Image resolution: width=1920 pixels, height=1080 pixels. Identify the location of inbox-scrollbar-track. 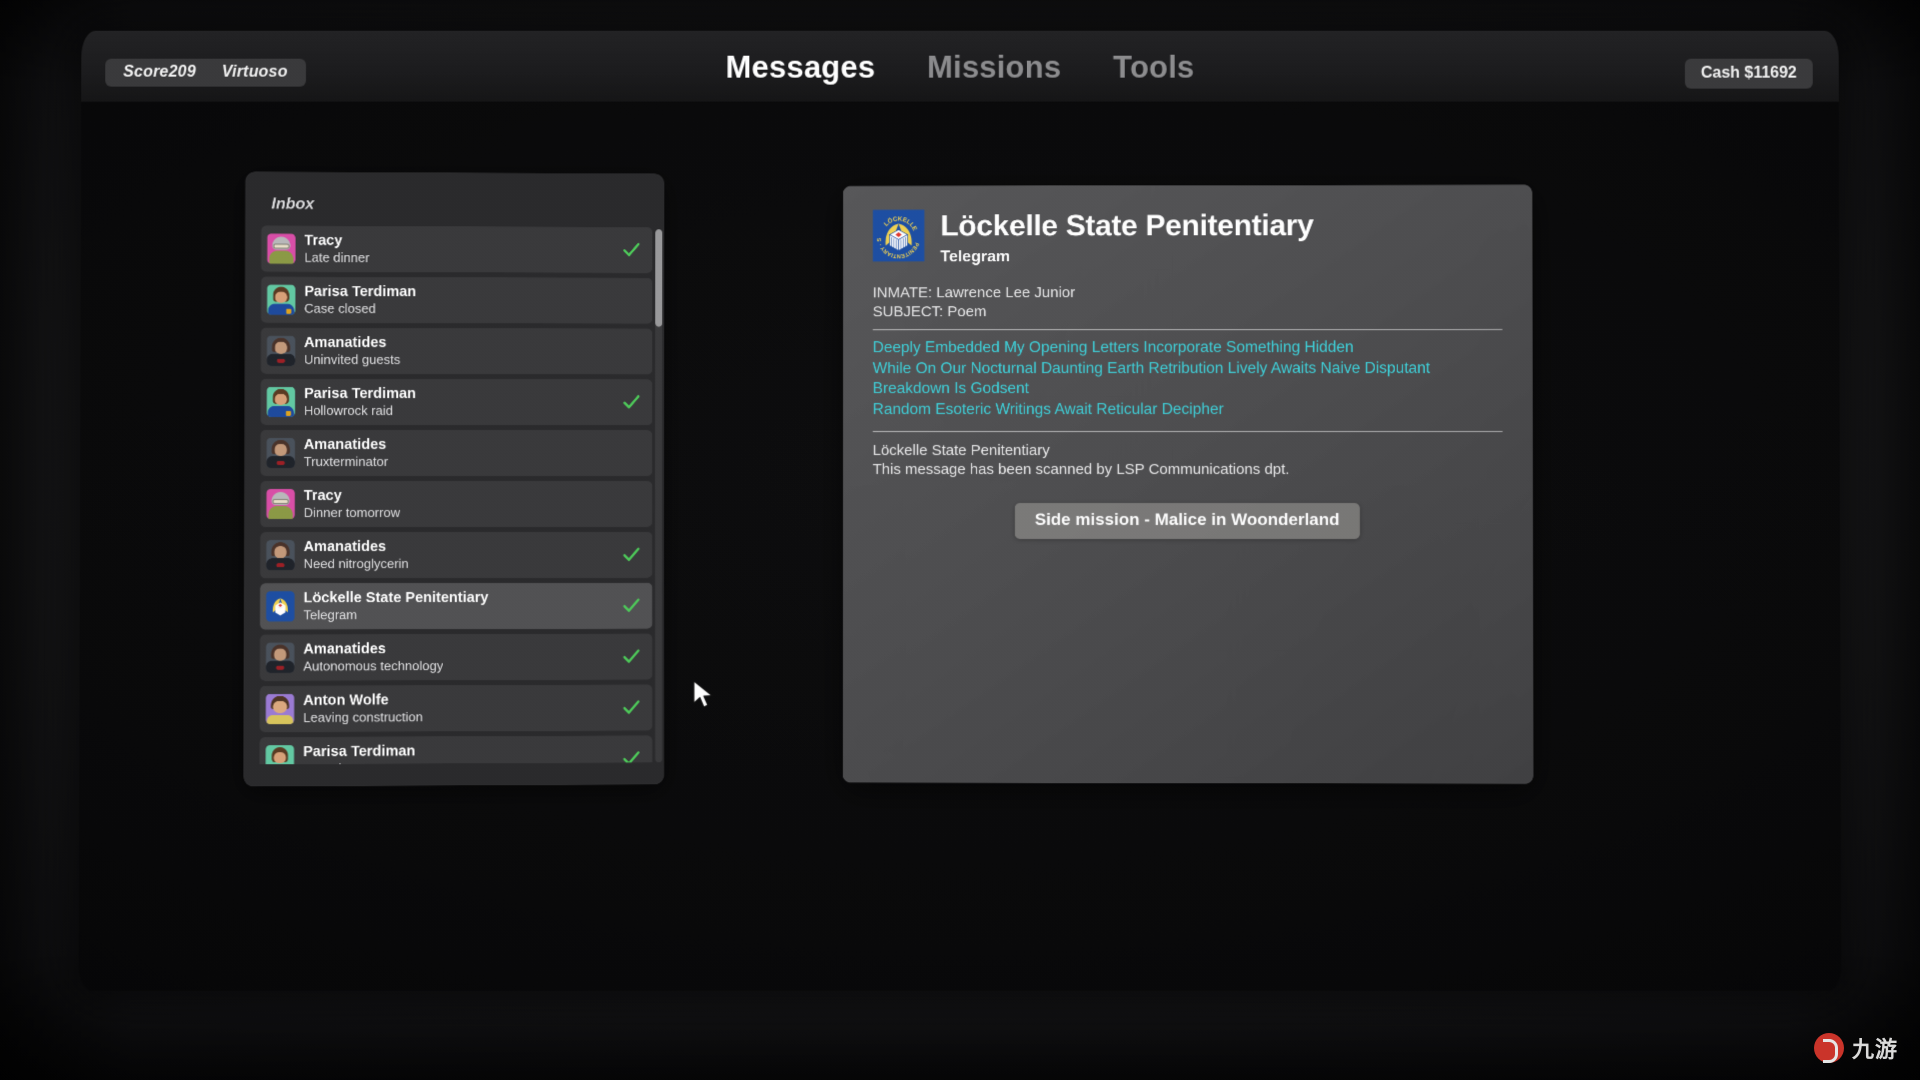
(659, 496).